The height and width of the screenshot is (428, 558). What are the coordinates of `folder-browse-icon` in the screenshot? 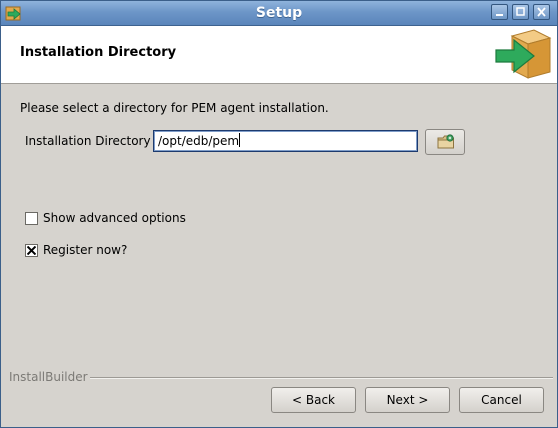 It's located at (445, 141).